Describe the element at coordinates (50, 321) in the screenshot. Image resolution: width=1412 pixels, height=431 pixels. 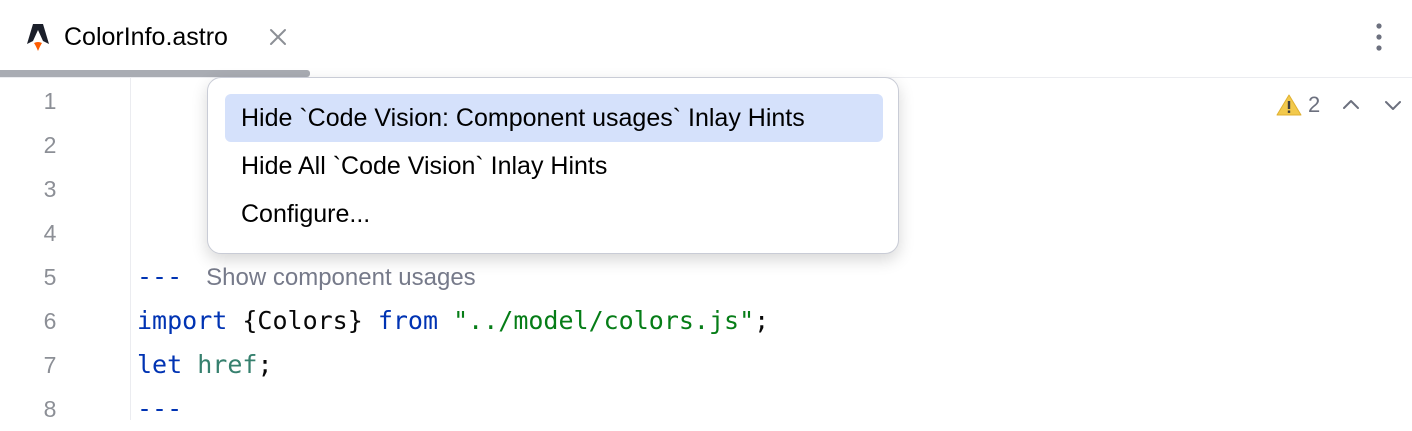
I see `line-number: 6` at that location.